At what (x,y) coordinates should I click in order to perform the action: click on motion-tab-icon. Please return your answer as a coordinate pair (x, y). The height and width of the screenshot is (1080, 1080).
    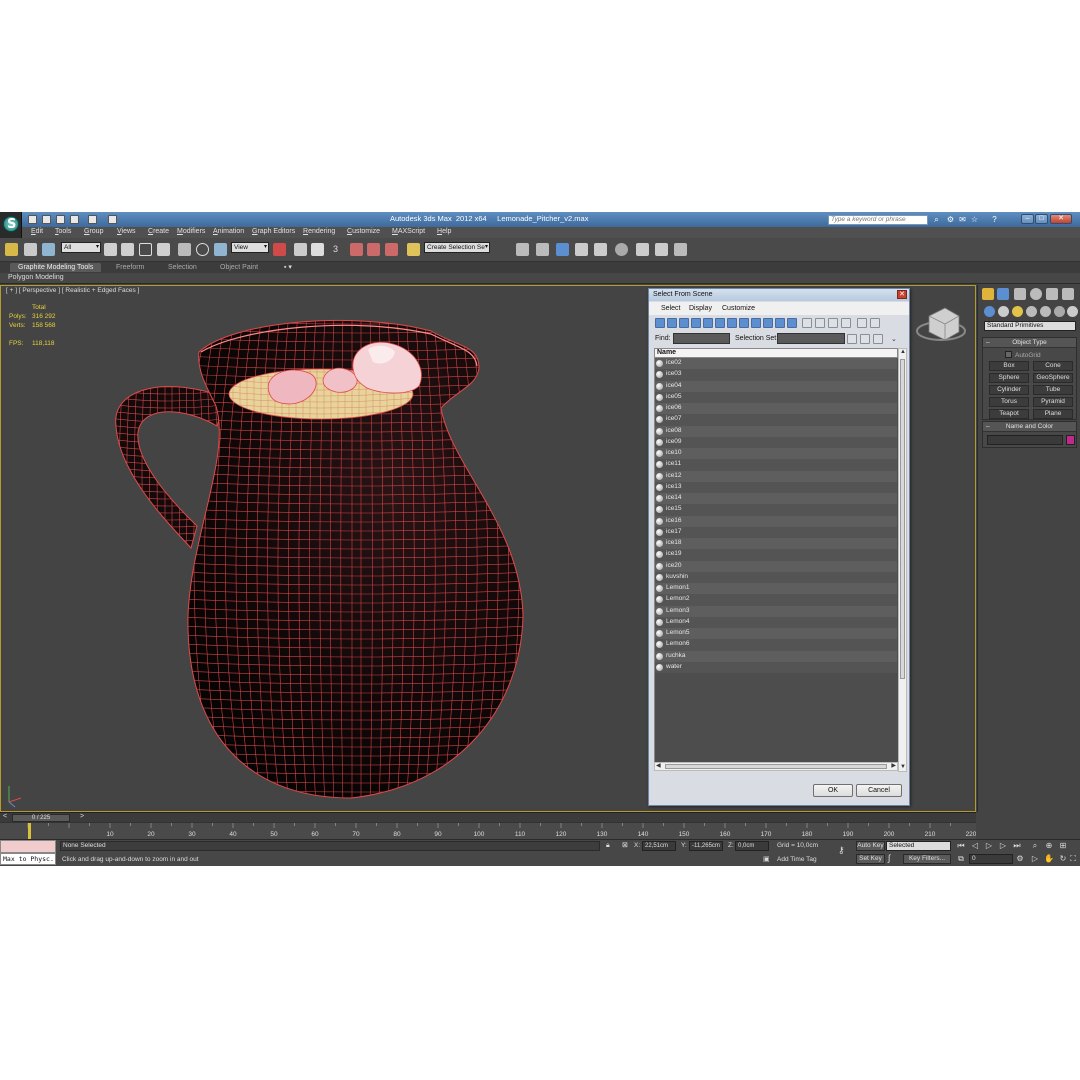
    Looking at the image, I should click on (1036, 294).